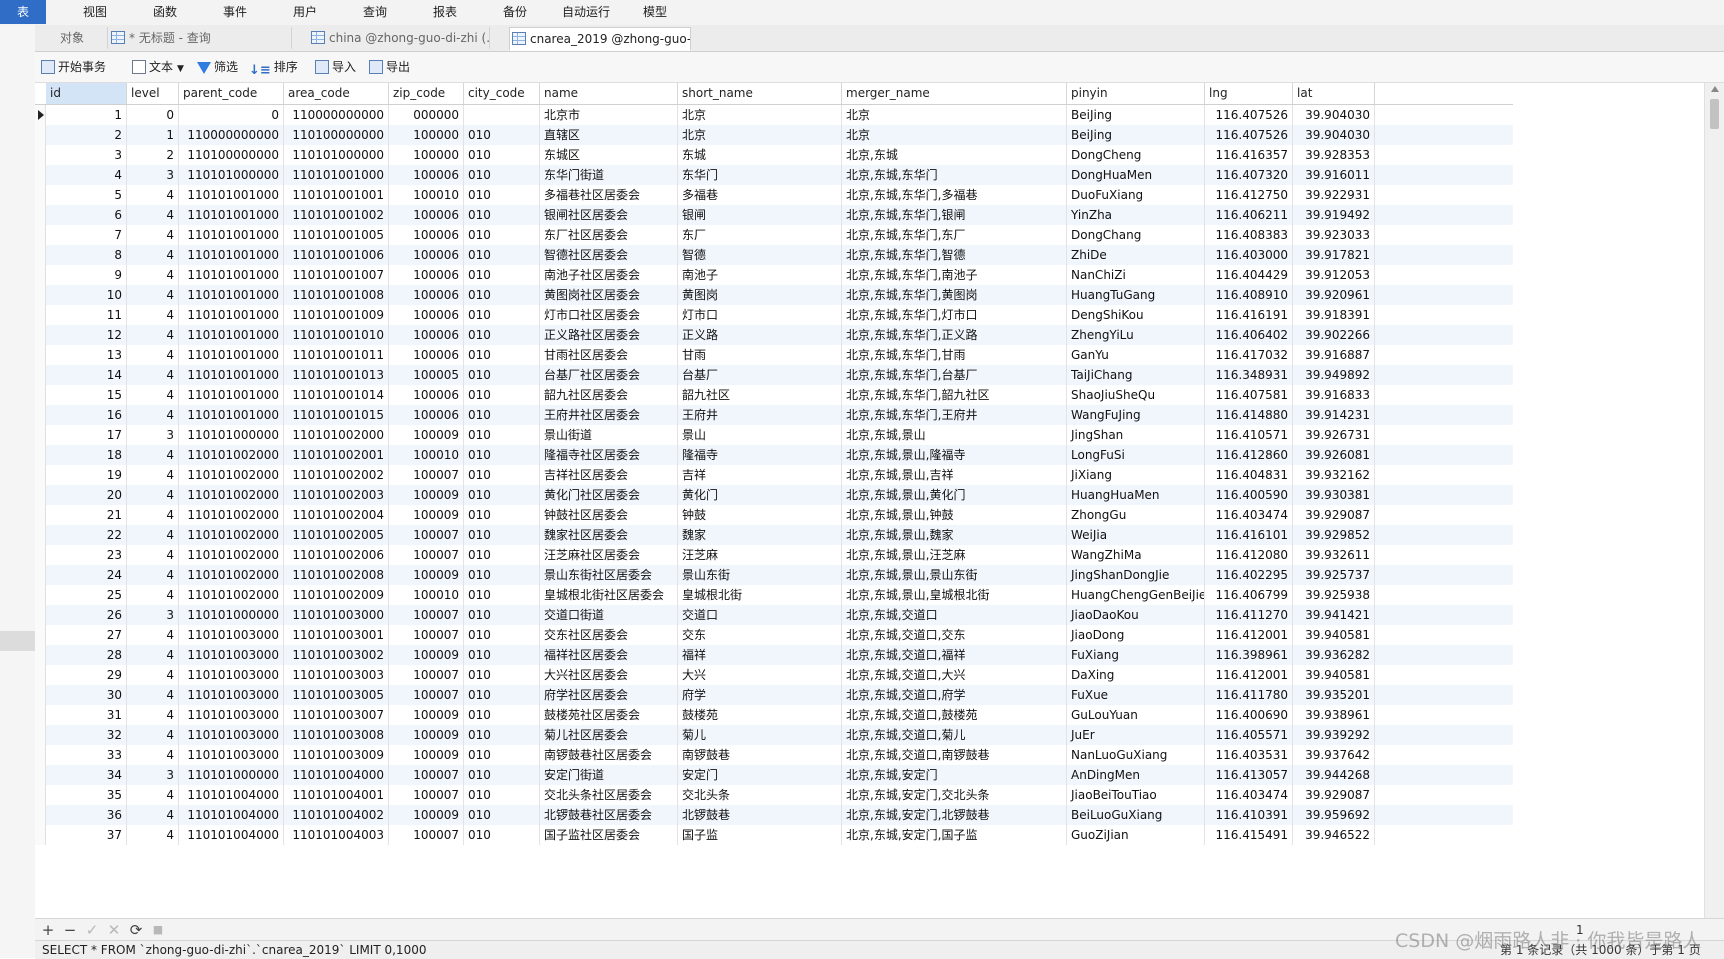 The image size is (1724, 959). Describe the element at coordinates (954, 115) in the screenshot. I see `cell-merger-name: 北京` at that location.